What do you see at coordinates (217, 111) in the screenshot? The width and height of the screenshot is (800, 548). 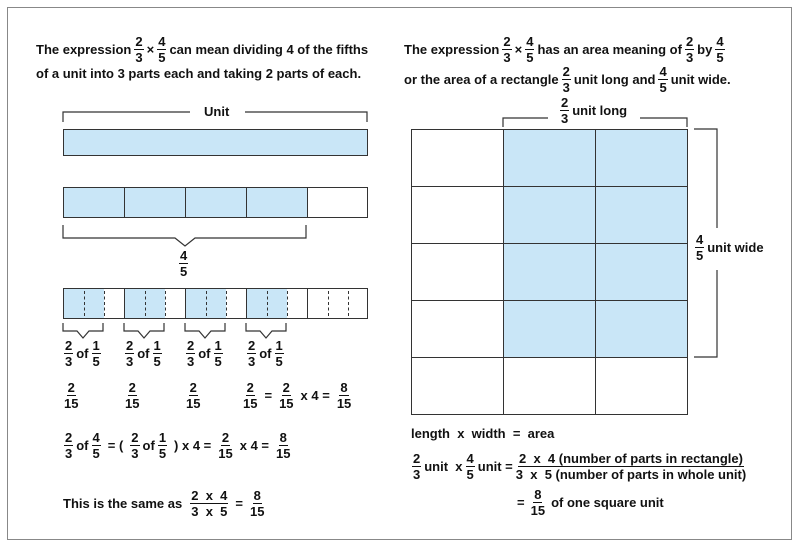 I see `unit-label: Unit` at bounding box center [217, 111].